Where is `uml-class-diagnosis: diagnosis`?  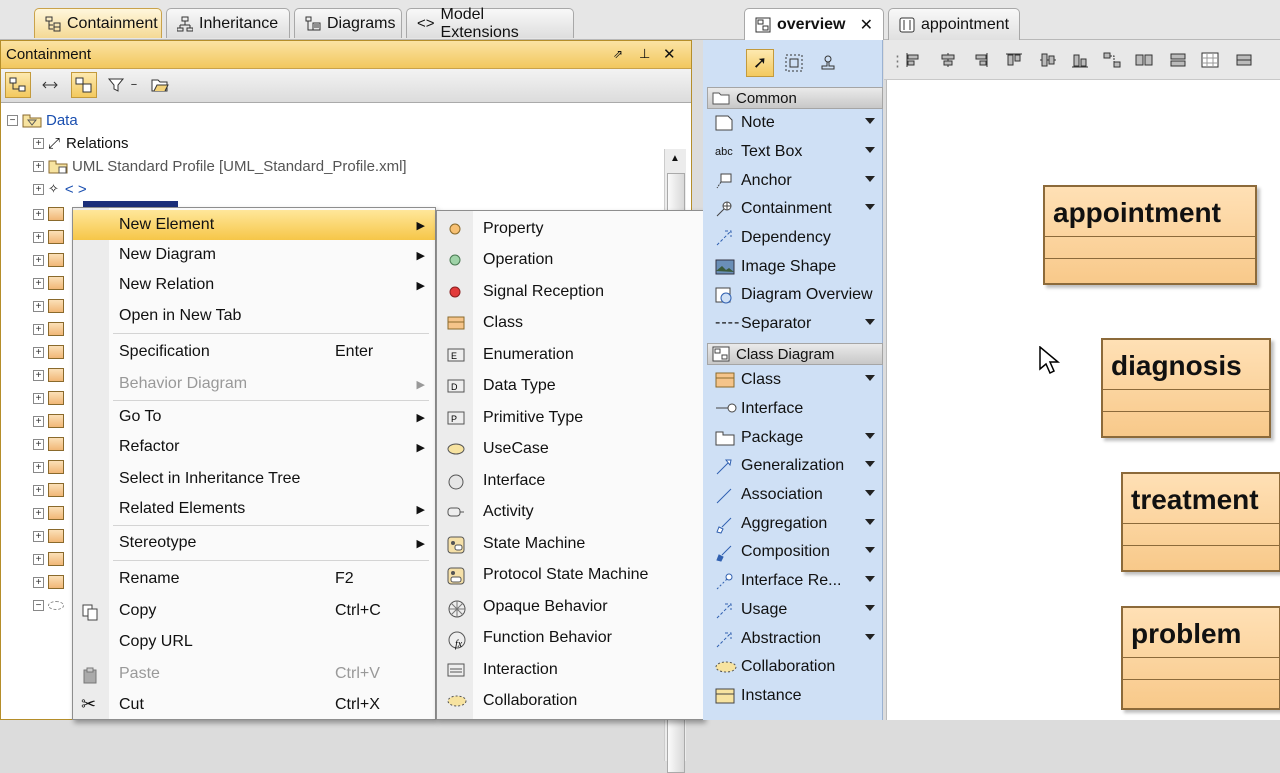 uml-class-diagnosis: diagnosis is located at coordinates (1186, 388).